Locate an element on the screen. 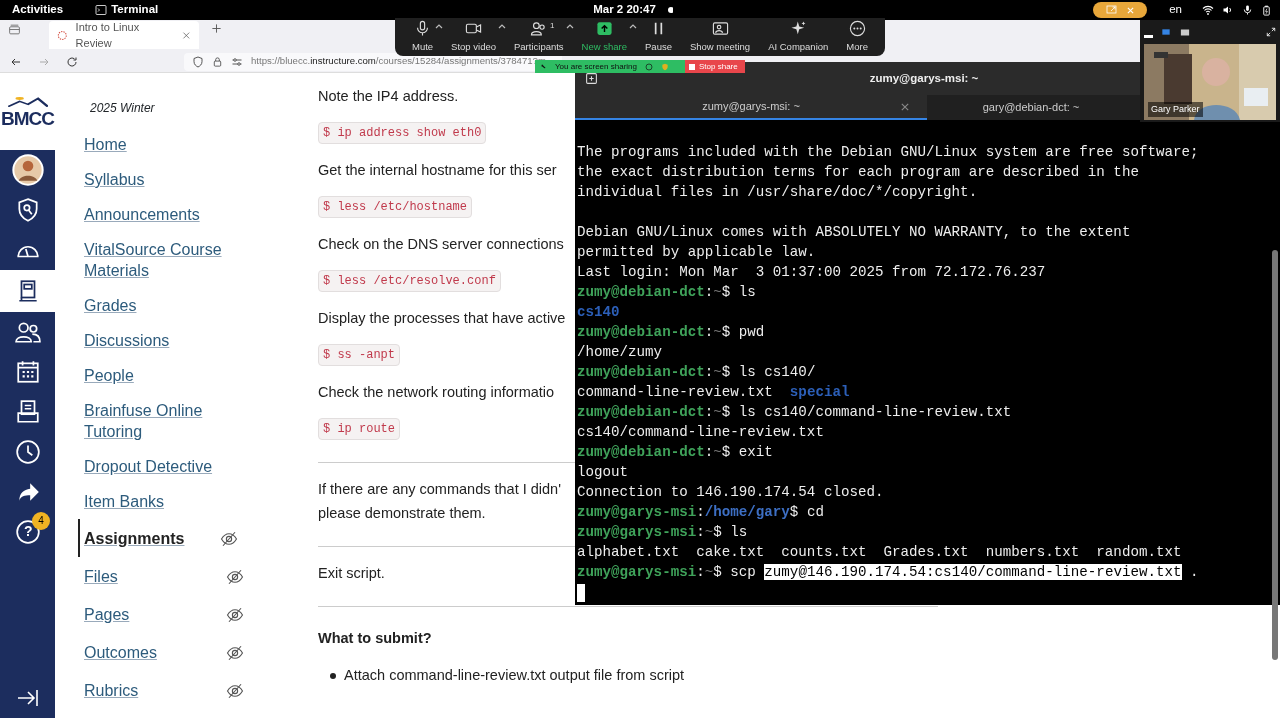  course-nav-link: People is located at coordinates (154, 375).